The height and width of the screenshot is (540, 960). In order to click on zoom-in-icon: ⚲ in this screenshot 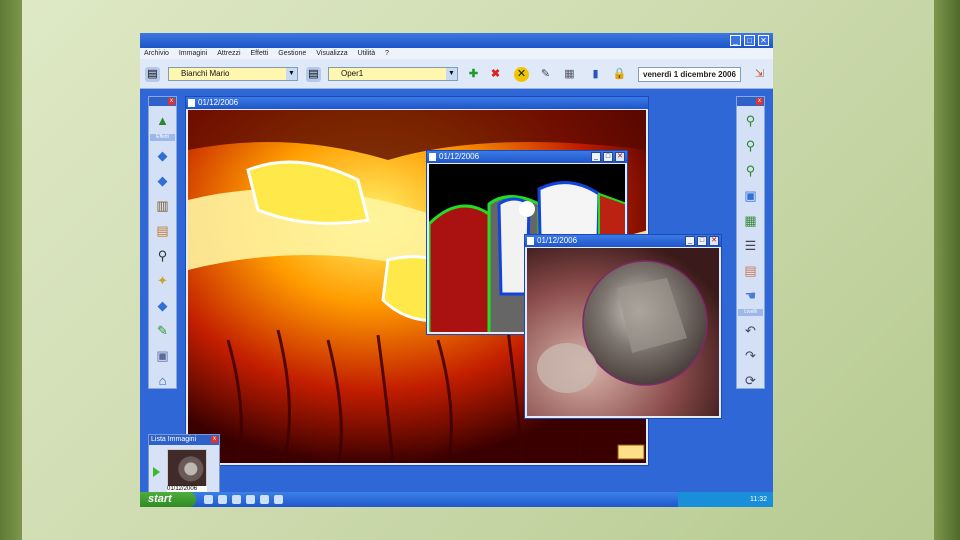, I will do `click(751, 121)`.